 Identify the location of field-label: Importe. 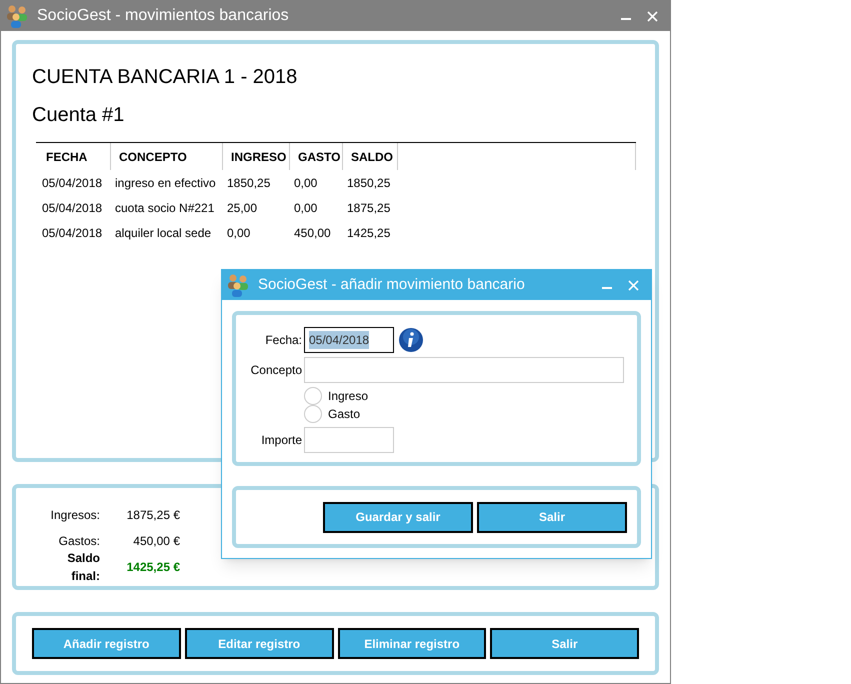
(281, 440).